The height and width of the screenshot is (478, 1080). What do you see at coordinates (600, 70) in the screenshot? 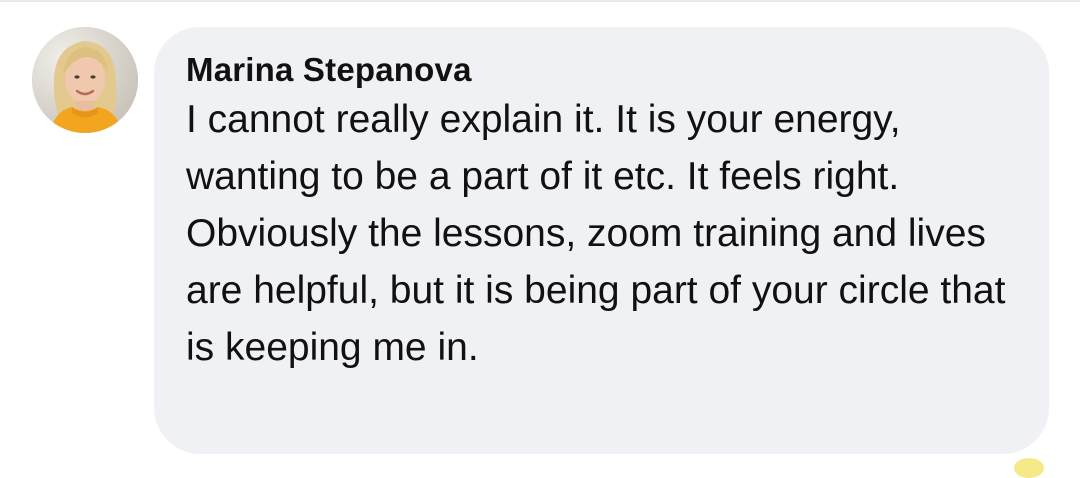
I see `comment-author-name: Marina Stepanova` at bounding box center [600, 70].